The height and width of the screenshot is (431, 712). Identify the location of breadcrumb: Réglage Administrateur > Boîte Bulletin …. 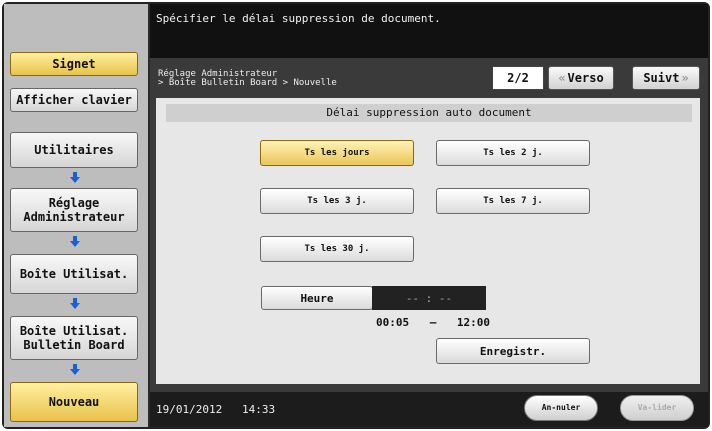
(247, 79).